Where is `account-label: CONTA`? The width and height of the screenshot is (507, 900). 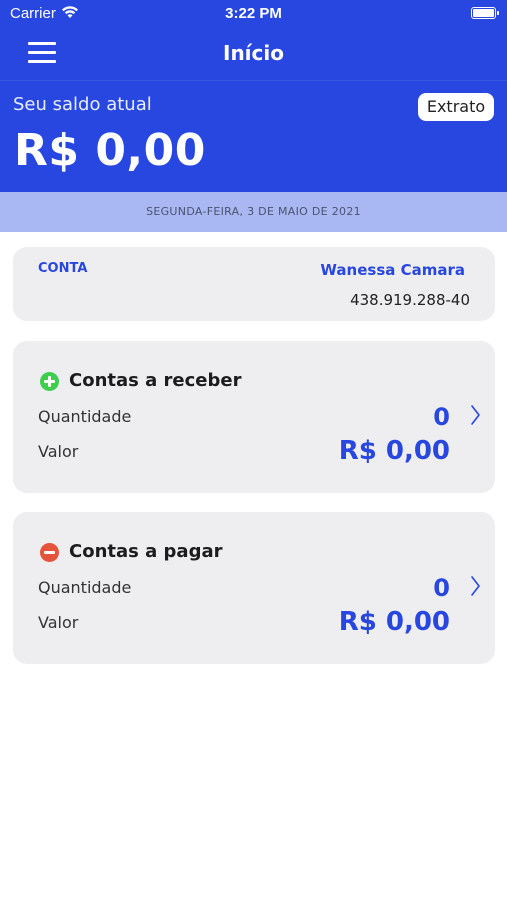
account-label: CONTA is located at coordinates (63, 268).